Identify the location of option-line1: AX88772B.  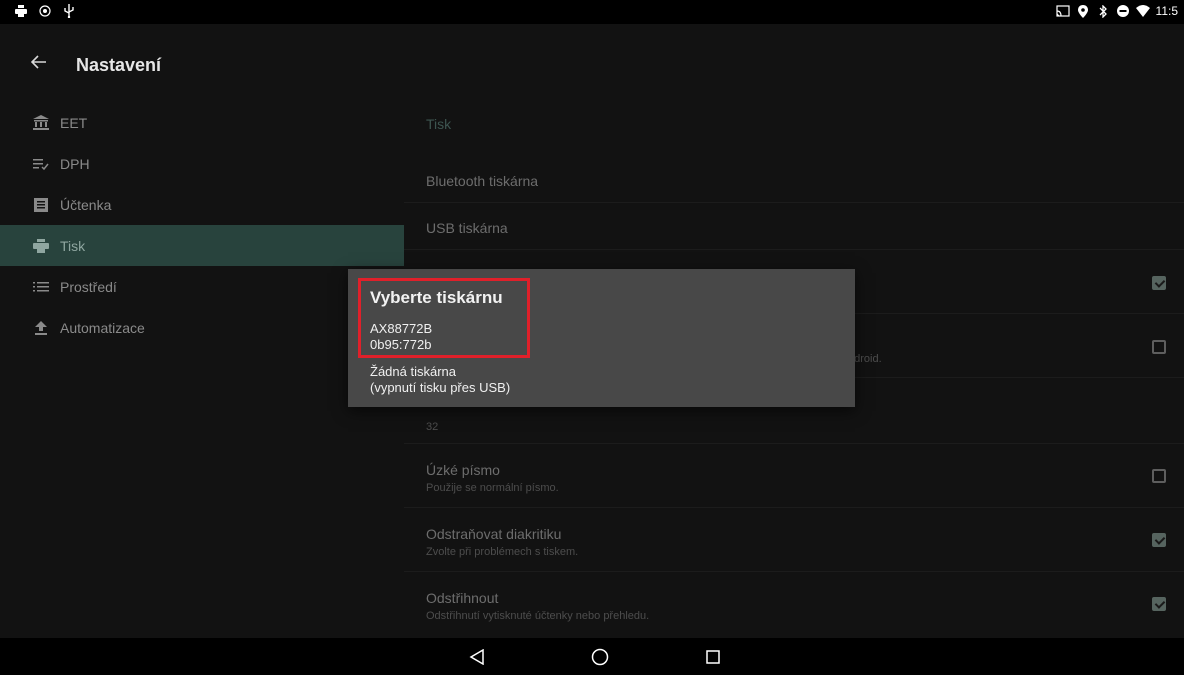
(401, 328).